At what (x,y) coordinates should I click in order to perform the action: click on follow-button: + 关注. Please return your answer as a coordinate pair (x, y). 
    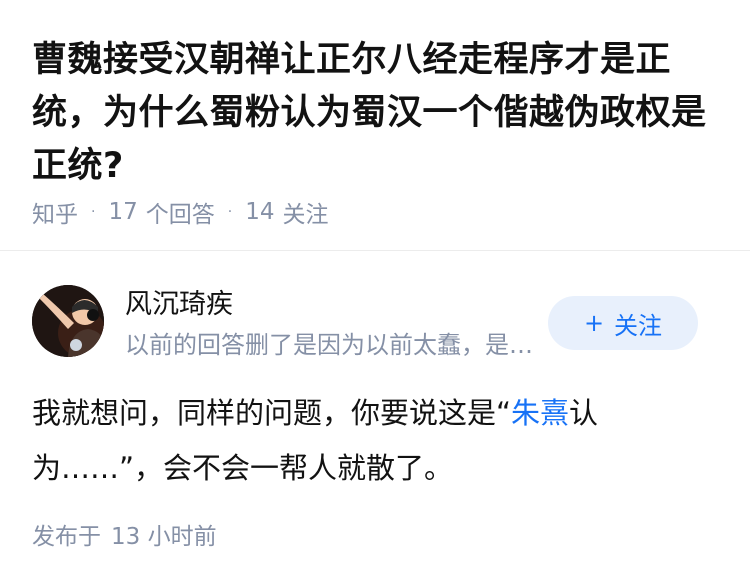
    Looking at the image, I should click on (623, 323).